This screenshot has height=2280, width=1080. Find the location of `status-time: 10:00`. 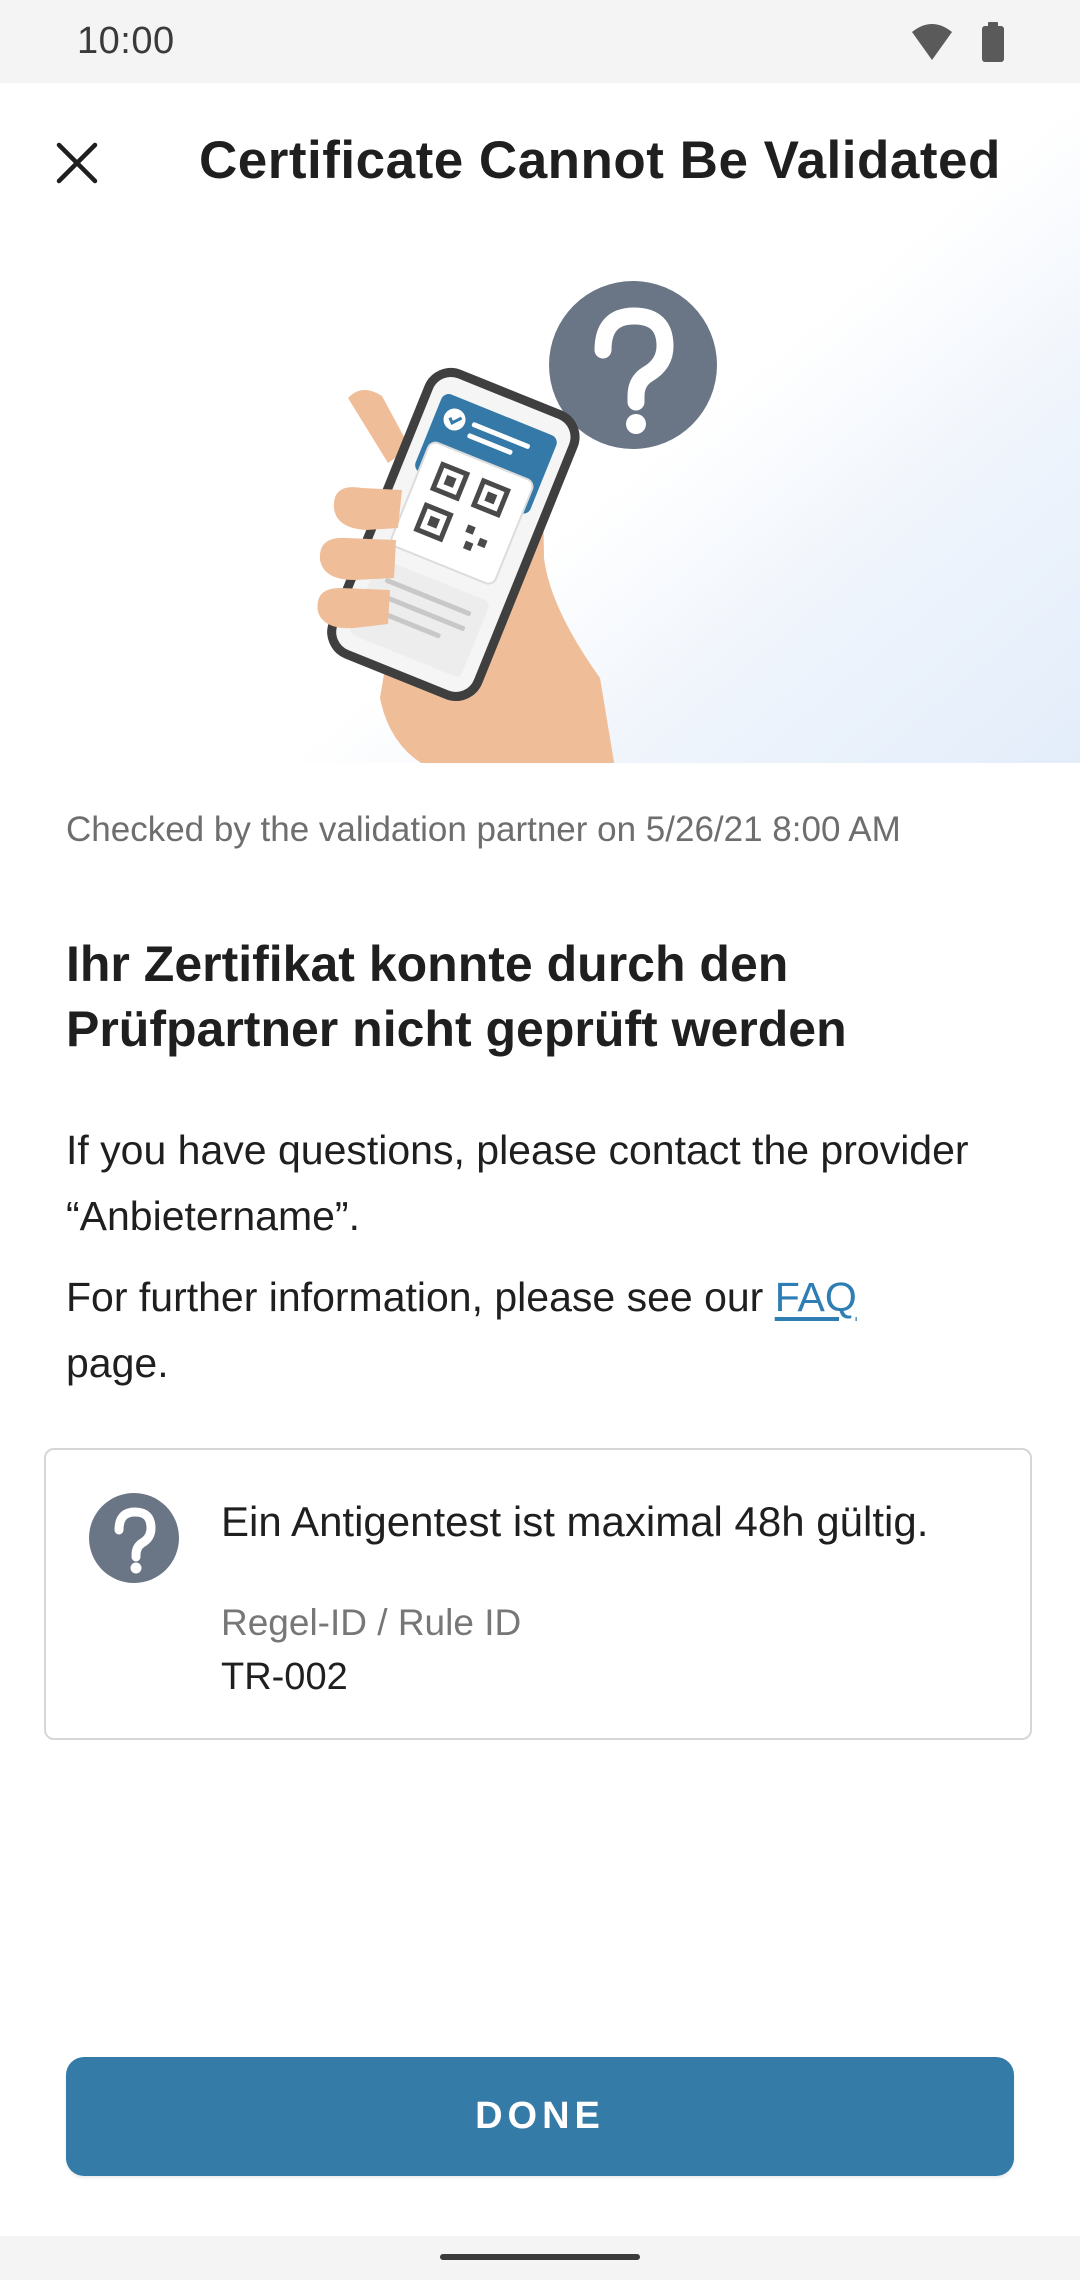

status-time: 10:00 is located at coordinates (126, 41).